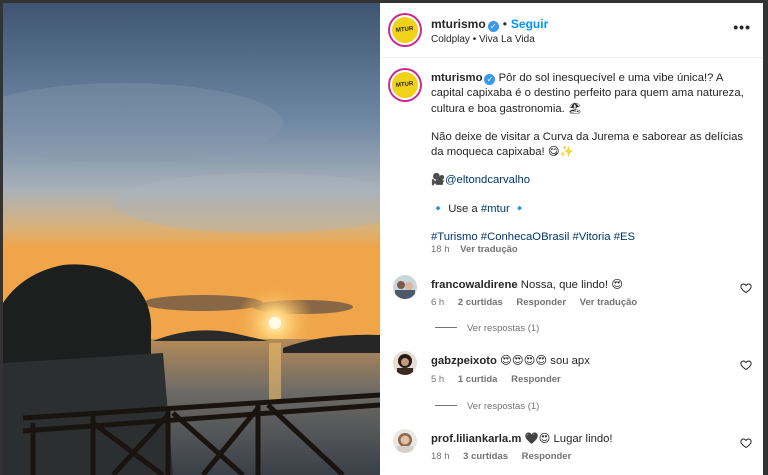 The image size is (768, 475). Describe the element at coordinates (458, 24) in the screenshot. I see `header-username: mturismo` at that location.